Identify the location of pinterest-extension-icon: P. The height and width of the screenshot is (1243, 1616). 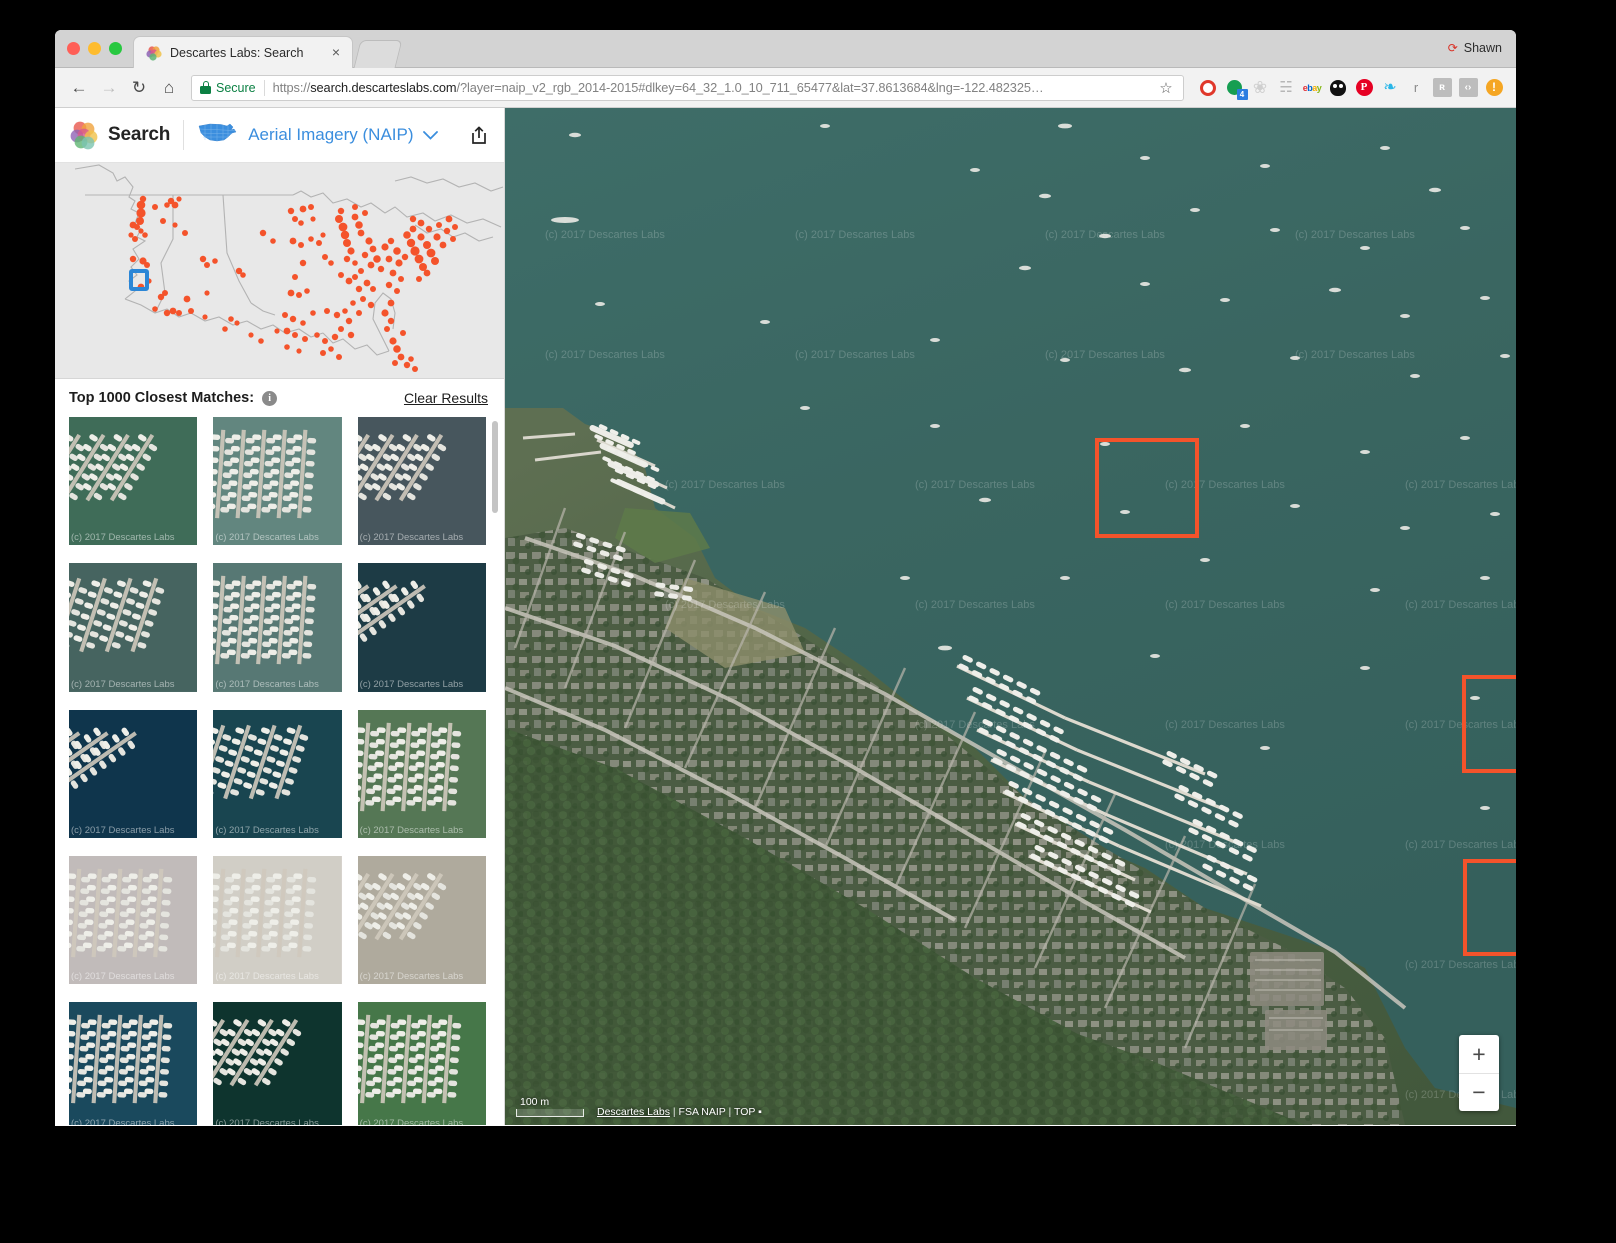
(1364, 88).